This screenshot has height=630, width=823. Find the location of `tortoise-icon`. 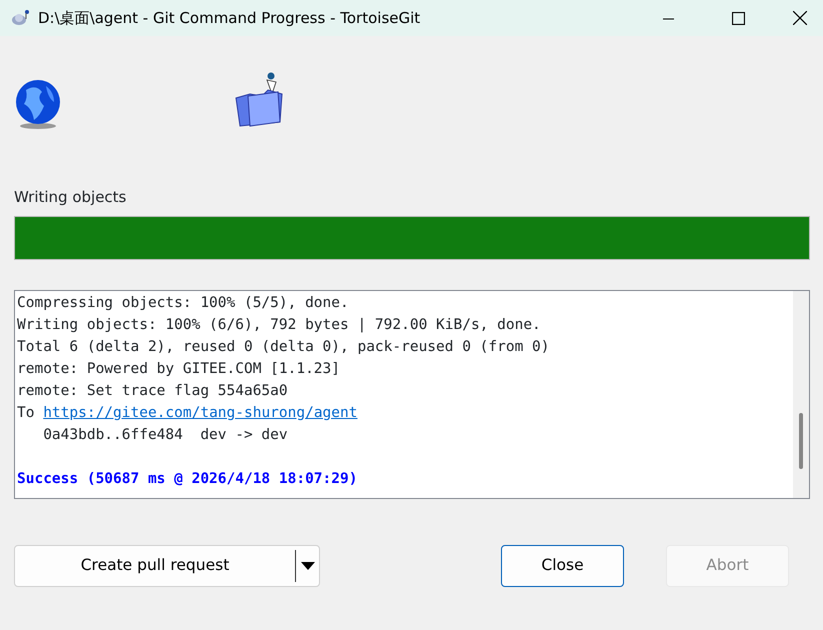

tortoise-icon is located at coordinates (20, 18).